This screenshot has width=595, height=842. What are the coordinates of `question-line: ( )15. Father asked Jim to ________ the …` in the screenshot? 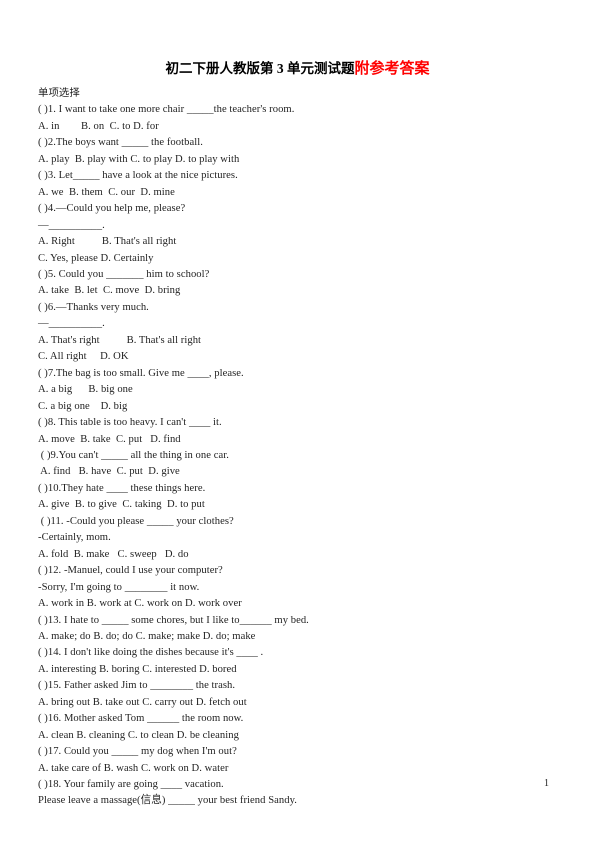 It's located at (137, 686).